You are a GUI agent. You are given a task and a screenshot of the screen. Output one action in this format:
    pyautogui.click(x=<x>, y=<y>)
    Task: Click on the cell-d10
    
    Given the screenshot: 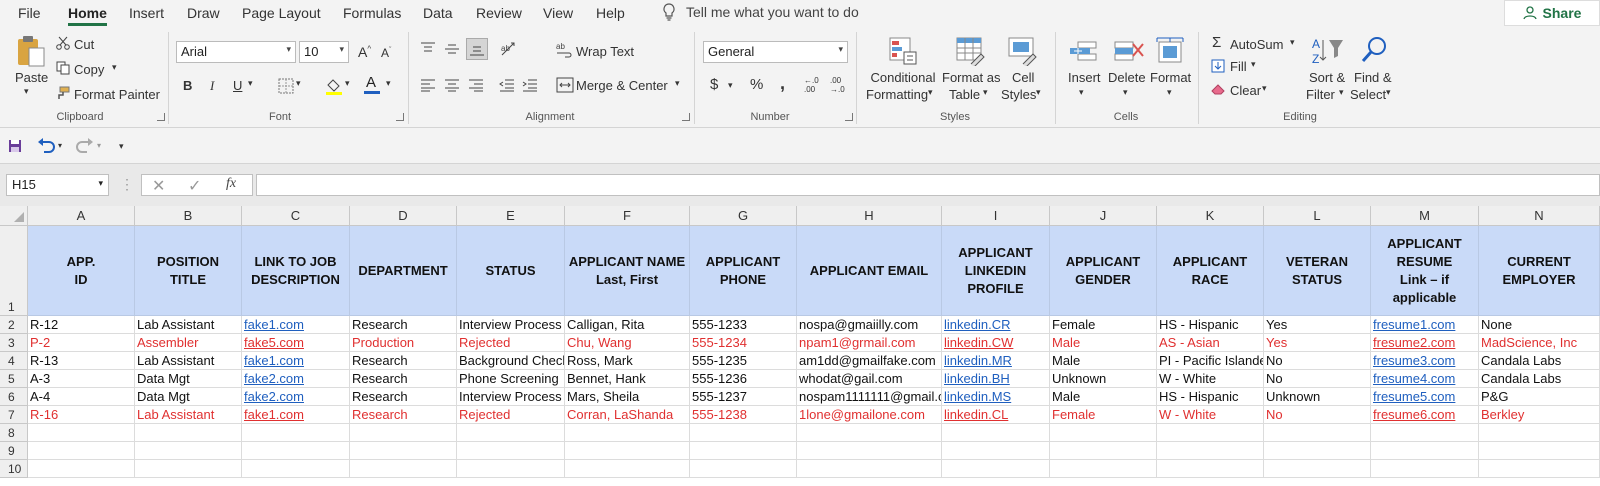 What is the action you would take?
    pyautogui.click(x=403, y=469)
    